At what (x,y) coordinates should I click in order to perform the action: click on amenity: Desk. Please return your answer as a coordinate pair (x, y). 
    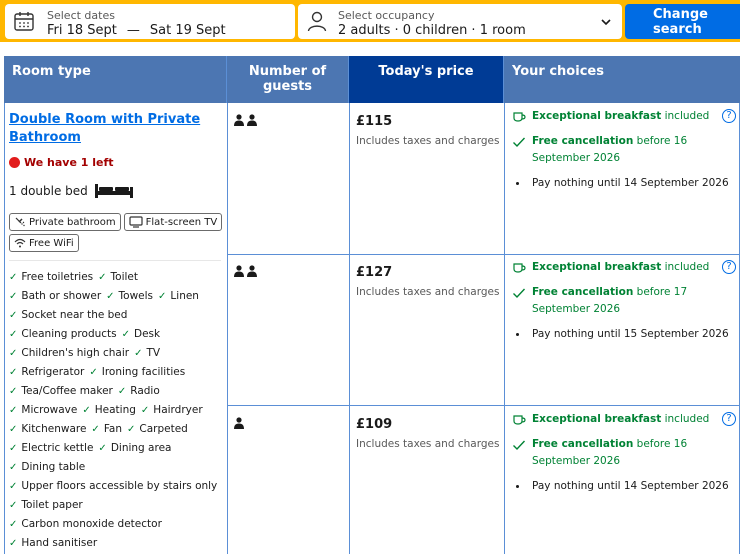
    Looking at the image, I should click on (141, 334).